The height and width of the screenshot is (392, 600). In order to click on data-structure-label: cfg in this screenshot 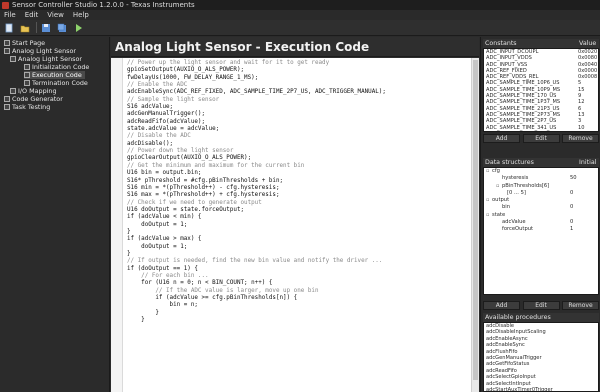, I will do `click(496, 171)`.